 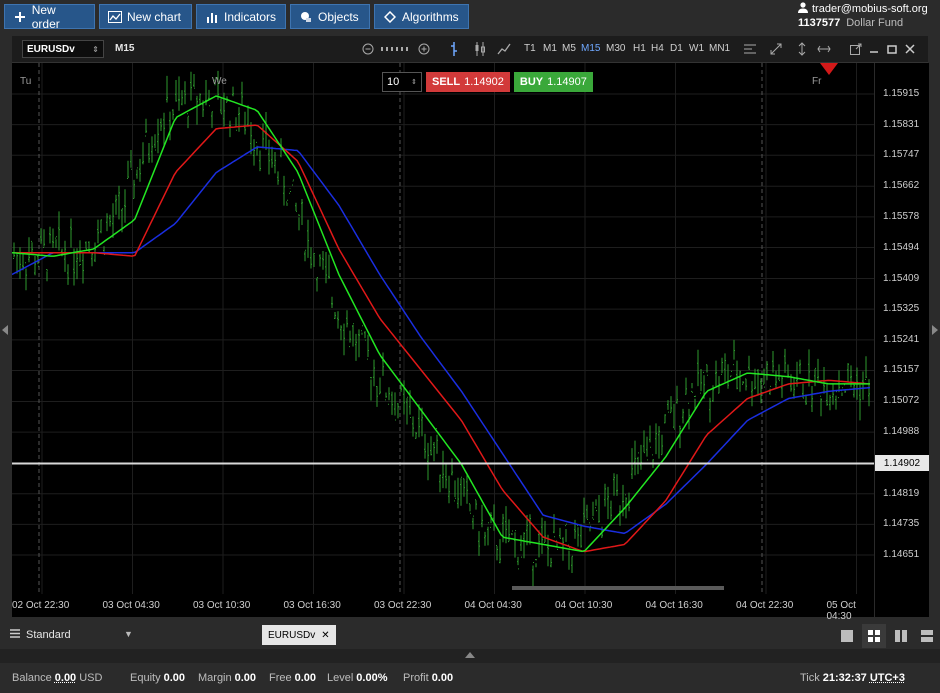 I want to click on timezone-value: UTC+3, so click(x=887, y=678).